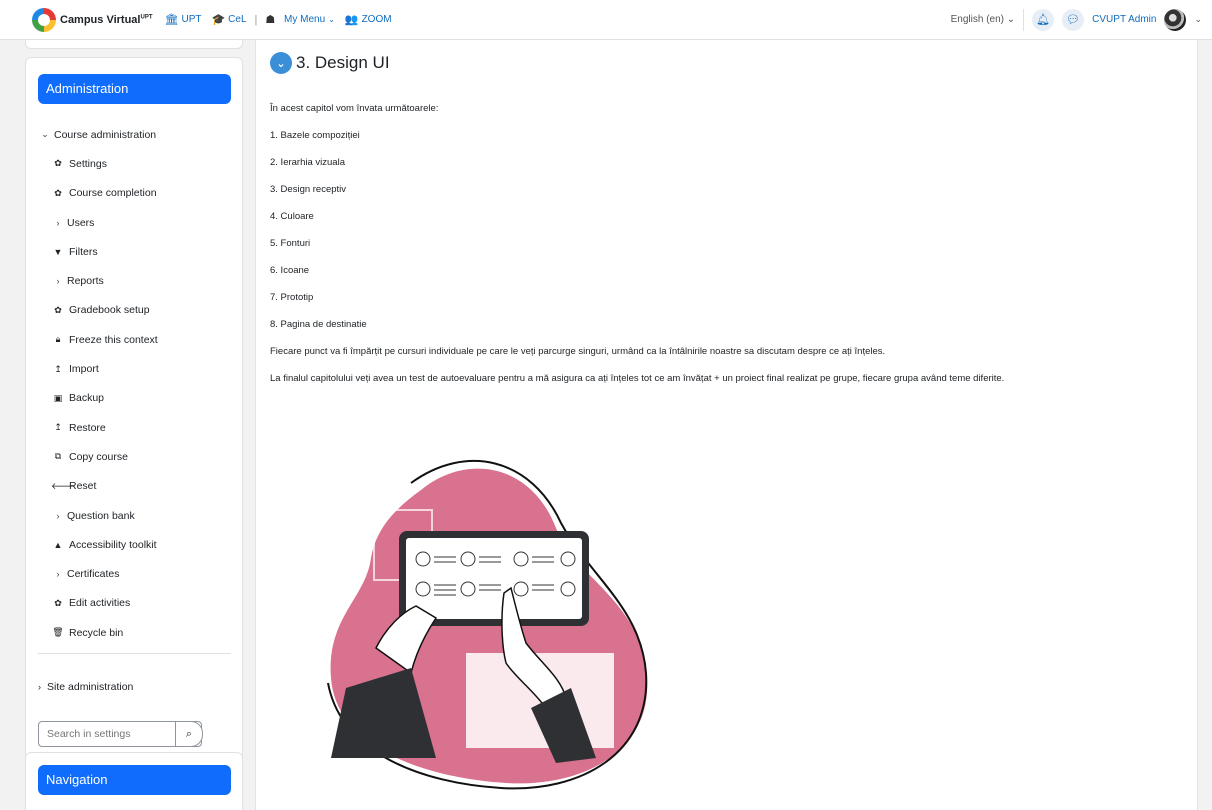 The width and height of the screenshot is (1212, 810). What do you see at coordinates (228, 19) in the screenshot?
I see `nav-link-cel: 🎓 CeL` at bounding box center [228, 19].